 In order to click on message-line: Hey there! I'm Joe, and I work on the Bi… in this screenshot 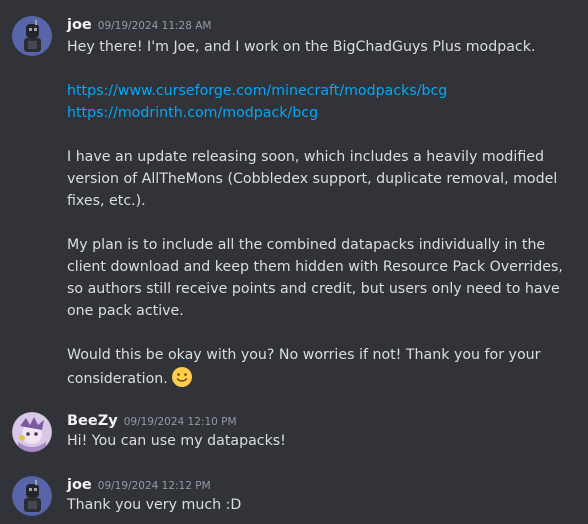, I will do `click(301, 47)`.